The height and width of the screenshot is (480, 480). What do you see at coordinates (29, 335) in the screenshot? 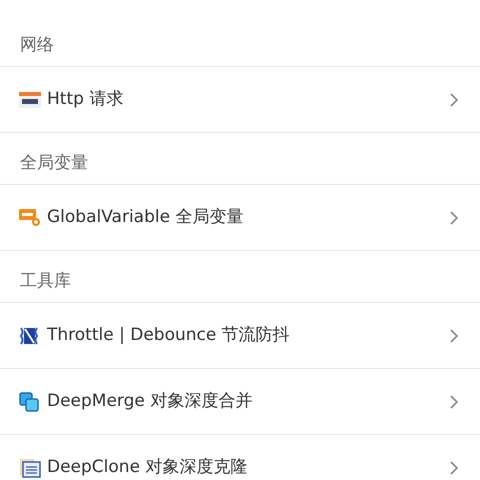
I see `wave-bars-icon` at bounding box center [29, 335].